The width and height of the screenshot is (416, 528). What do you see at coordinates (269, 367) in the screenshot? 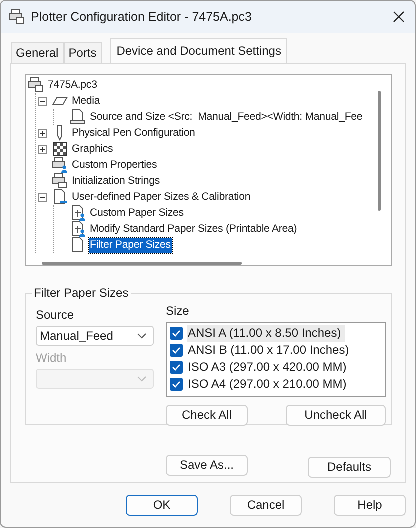
I see `checkbox-label: ISO A3 (297.00 x 420.00 MM)` at bounding box center [269, 367].